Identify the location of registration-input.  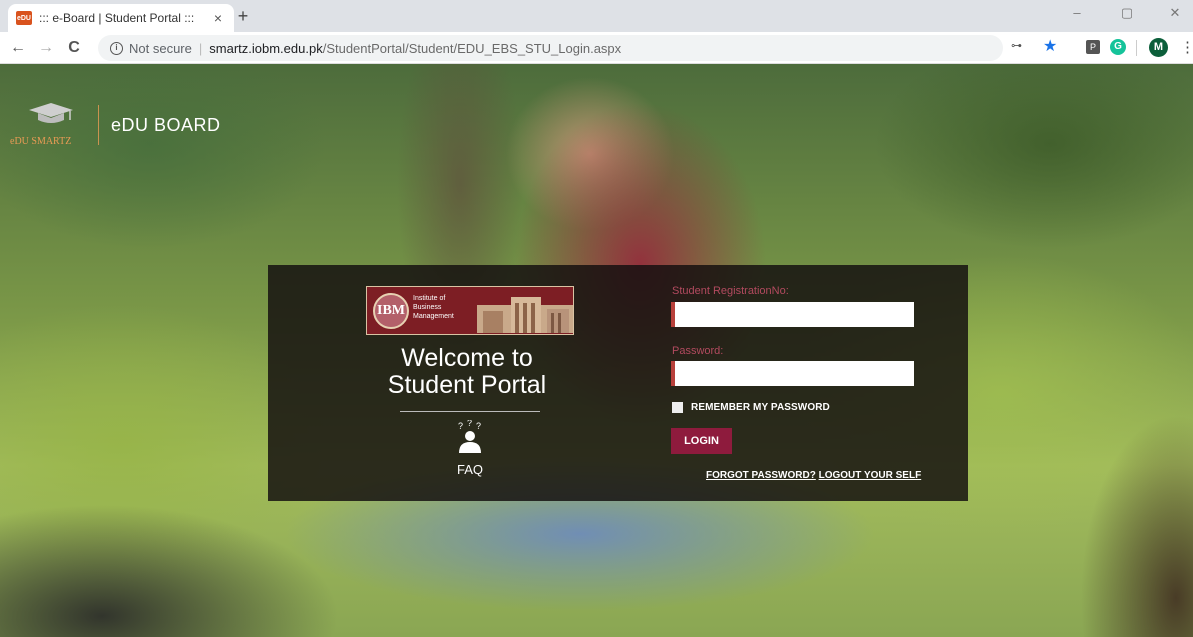
(792, 314).